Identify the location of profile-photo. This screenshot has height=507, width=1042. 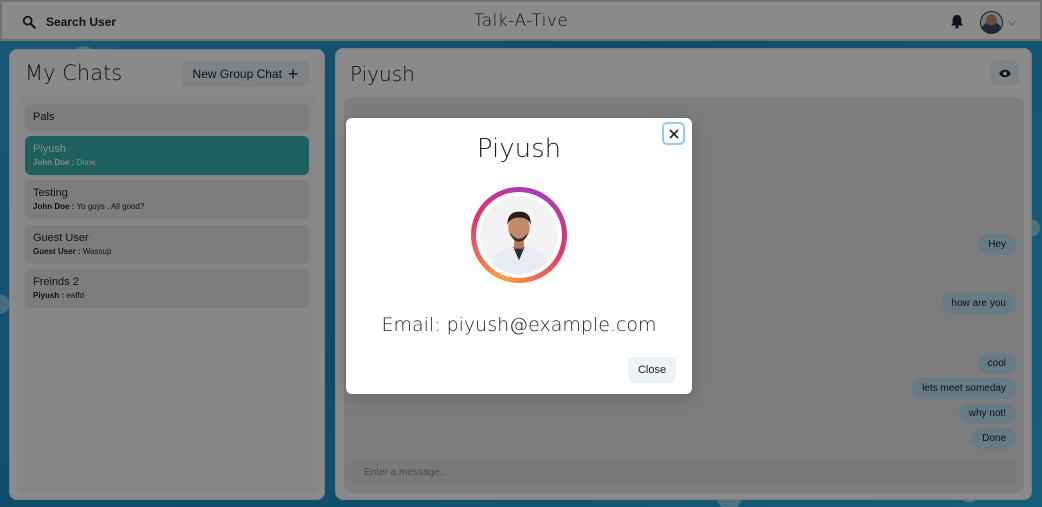
(519, 235).